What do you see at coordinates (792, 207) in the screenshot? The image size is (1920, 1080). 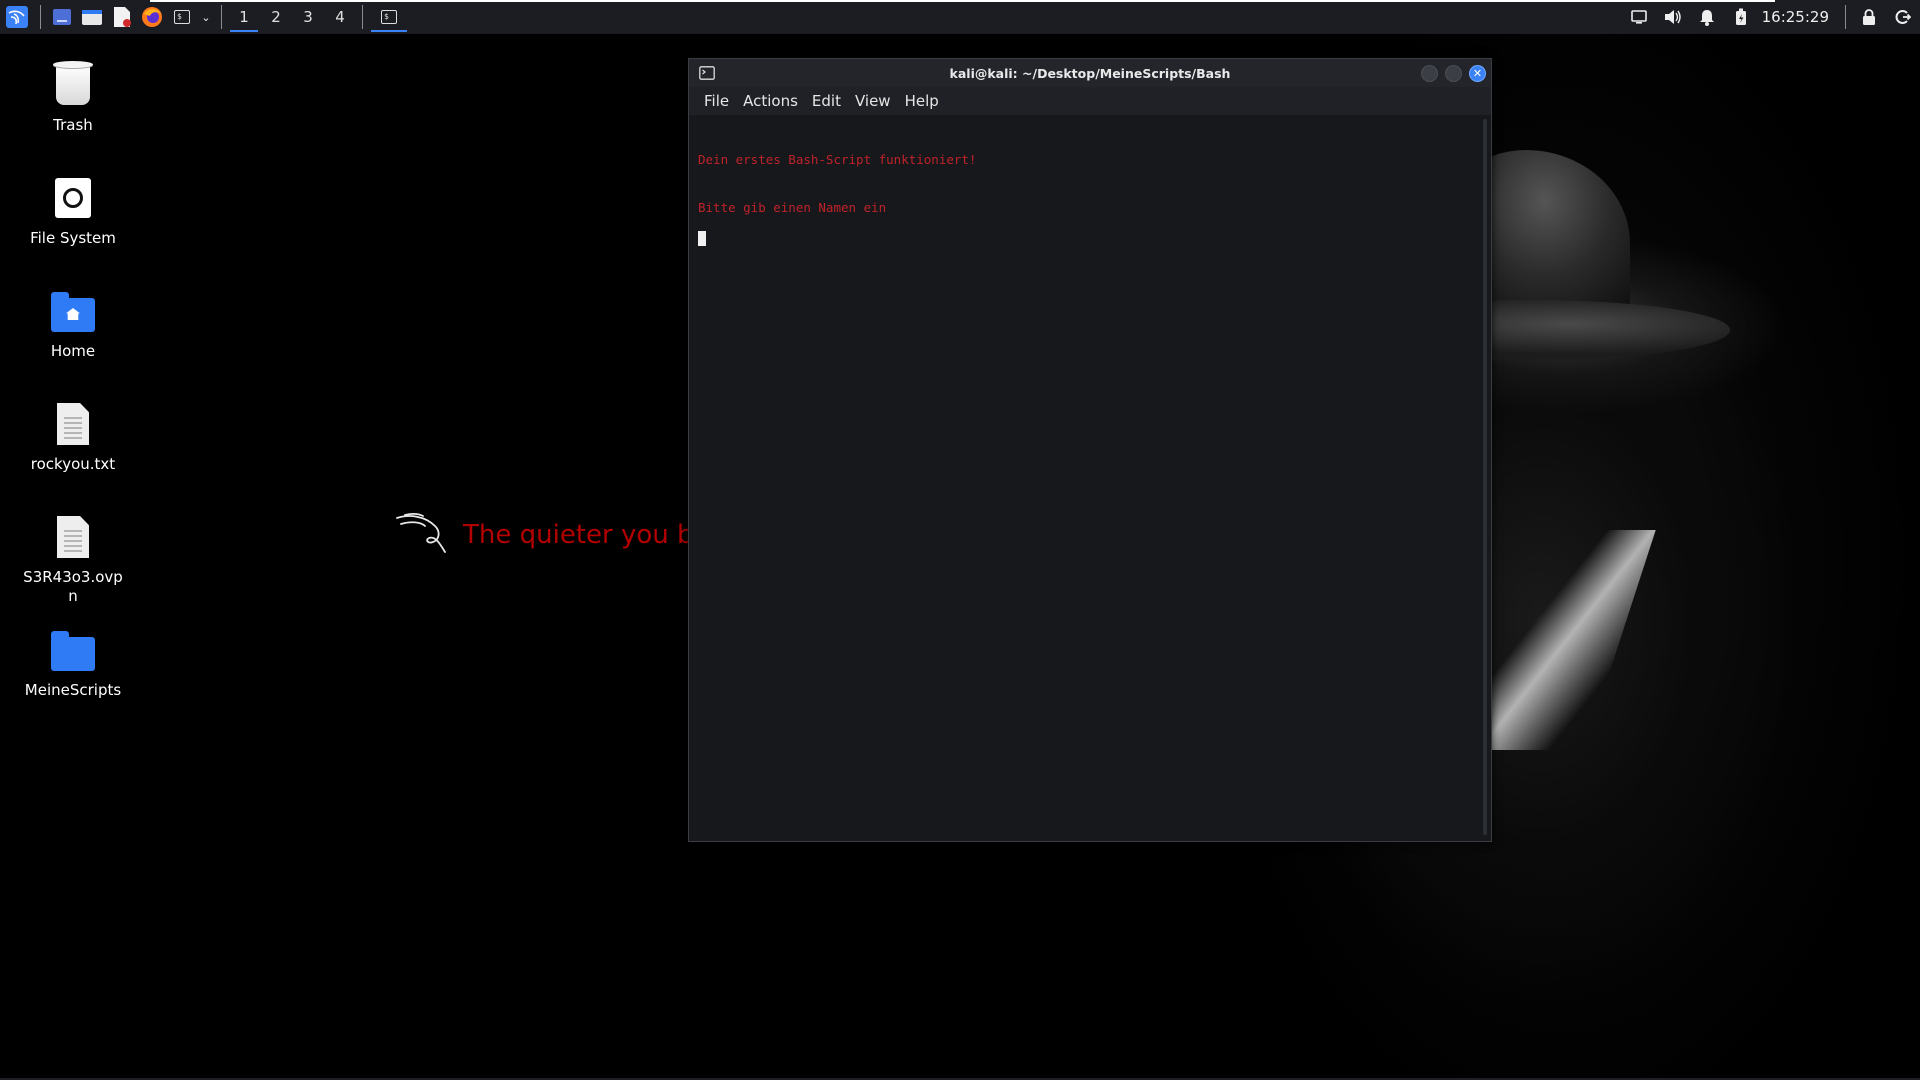 I see `terminal-line: Bitte gib einen Namen ein` at bounding box center [792, 207].